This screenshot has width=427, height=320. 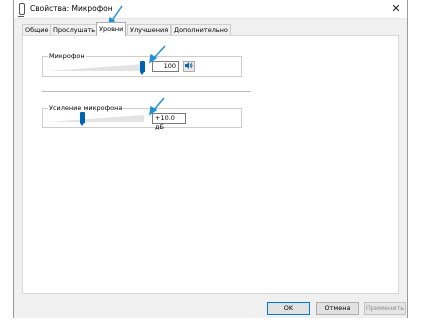 I want to click on annotation-arrows, so click(x=137, y=60).